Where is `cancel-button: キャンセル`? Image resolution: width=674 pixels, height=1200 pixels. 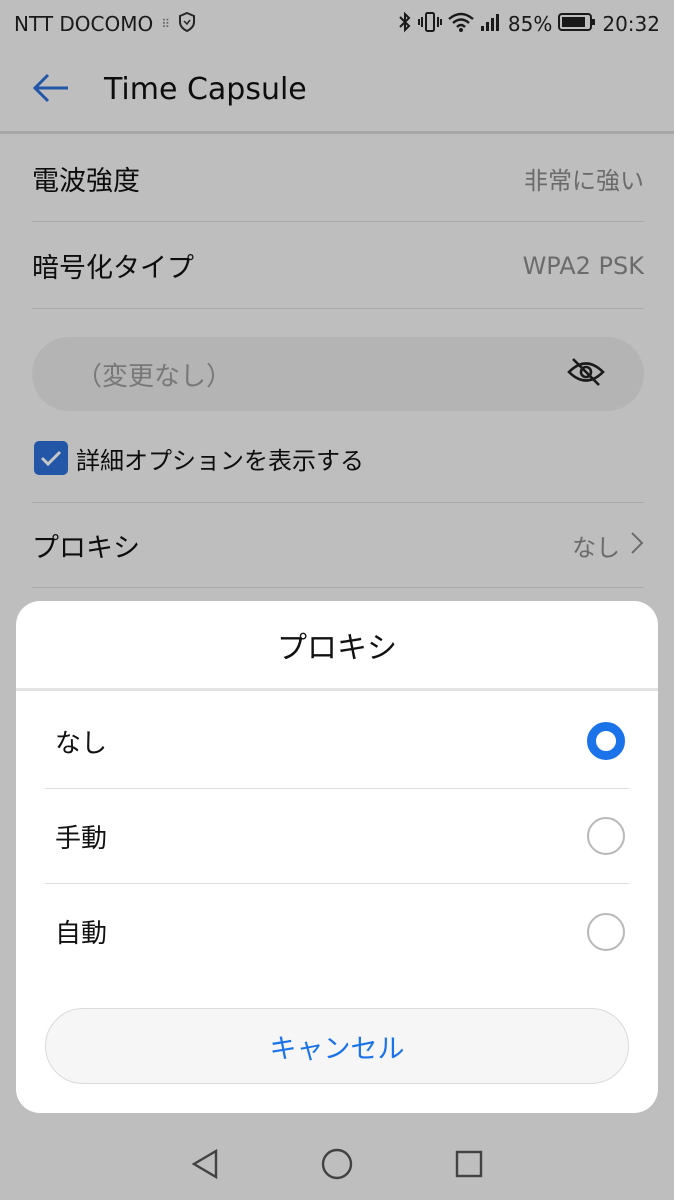
cancel-button: キャンセル is located at coordinates (337, 1046).